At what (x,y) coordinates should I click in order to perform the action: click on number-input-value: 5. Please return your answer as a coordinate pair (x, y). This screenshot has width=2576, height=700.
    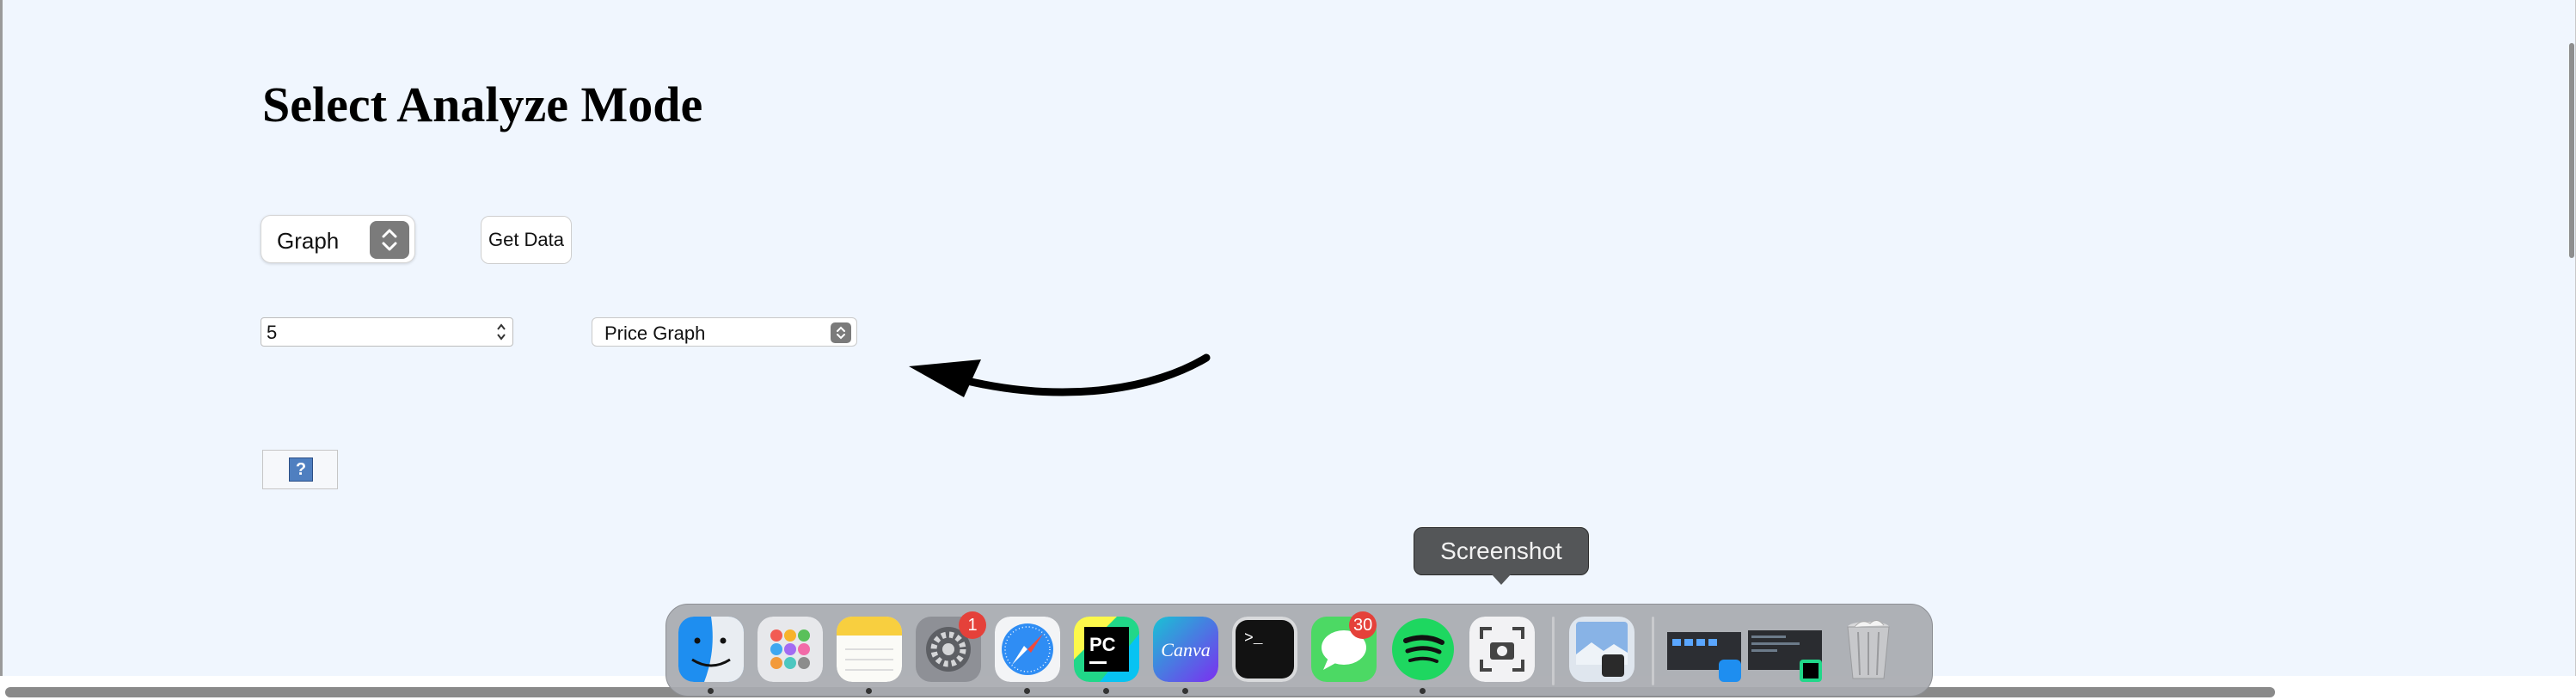
    Looking at the image, I should click on (273, 332).